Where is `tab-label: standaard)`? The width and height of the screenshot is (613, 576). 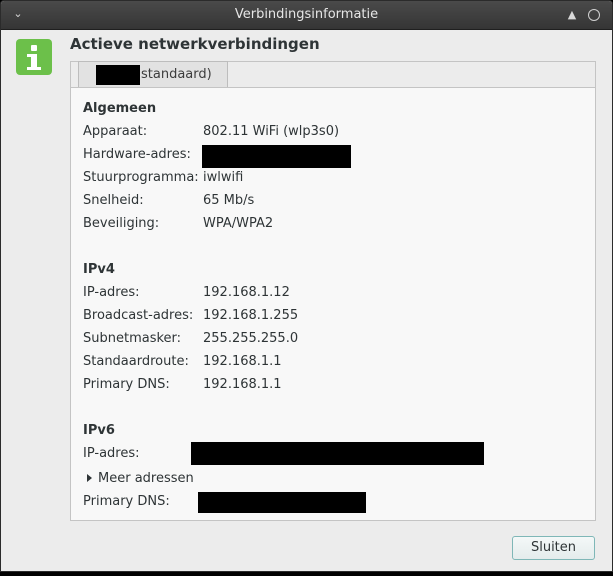
tab-label: standaard) is located at coordinates (176, 74).